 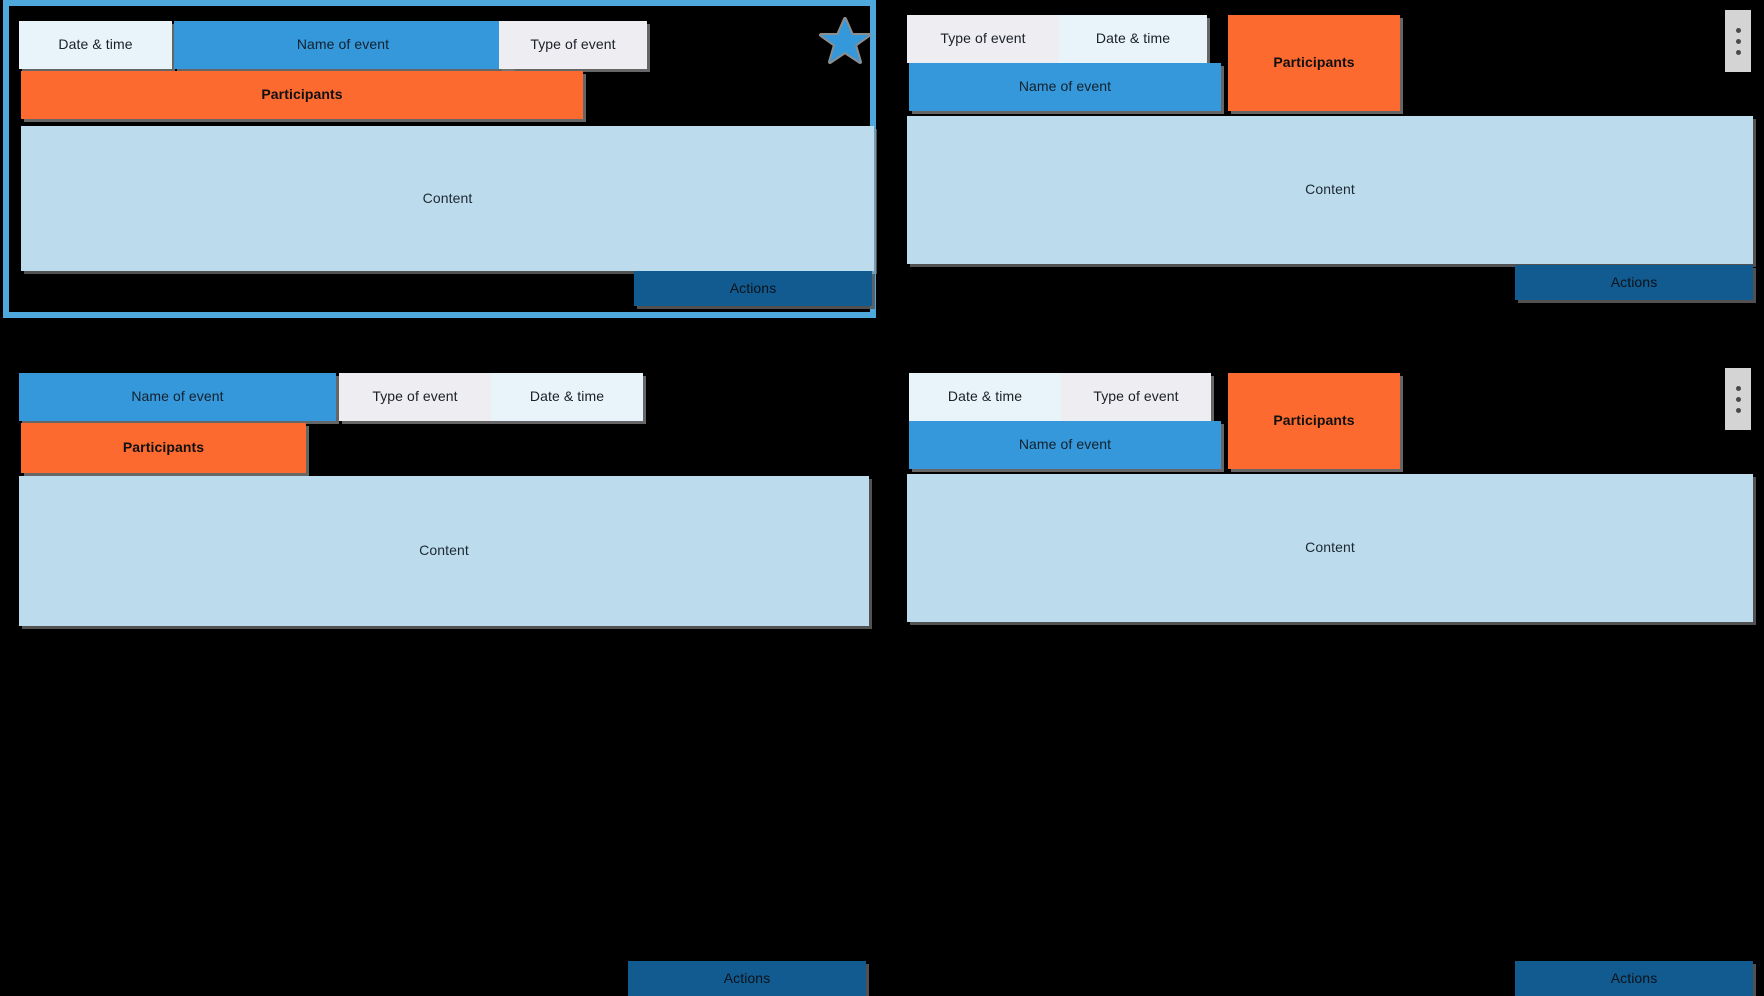 I want to click on star-icon, so click(x=845, y=41).